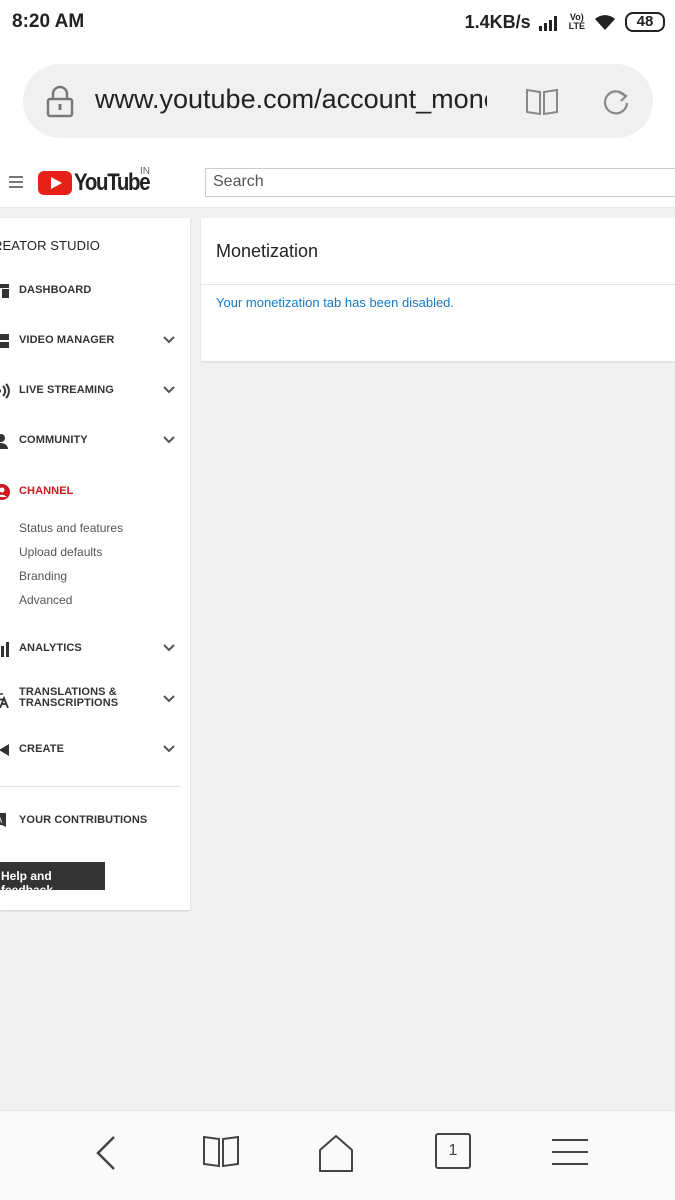  I want to click on sidebar-item-video-manager: VIDEO MANAGER, so click(95, 341).